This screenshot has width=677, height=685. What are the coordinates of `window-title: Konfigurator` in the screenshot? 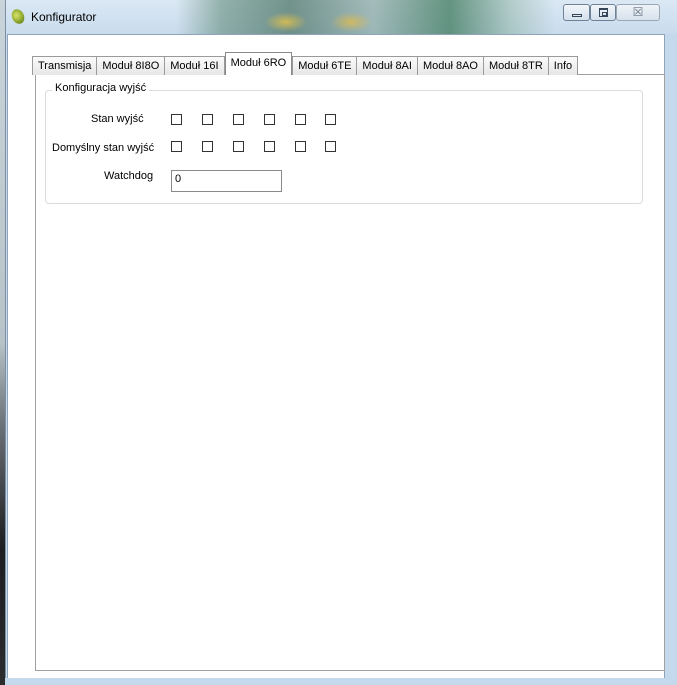 It's located at (64, 17).